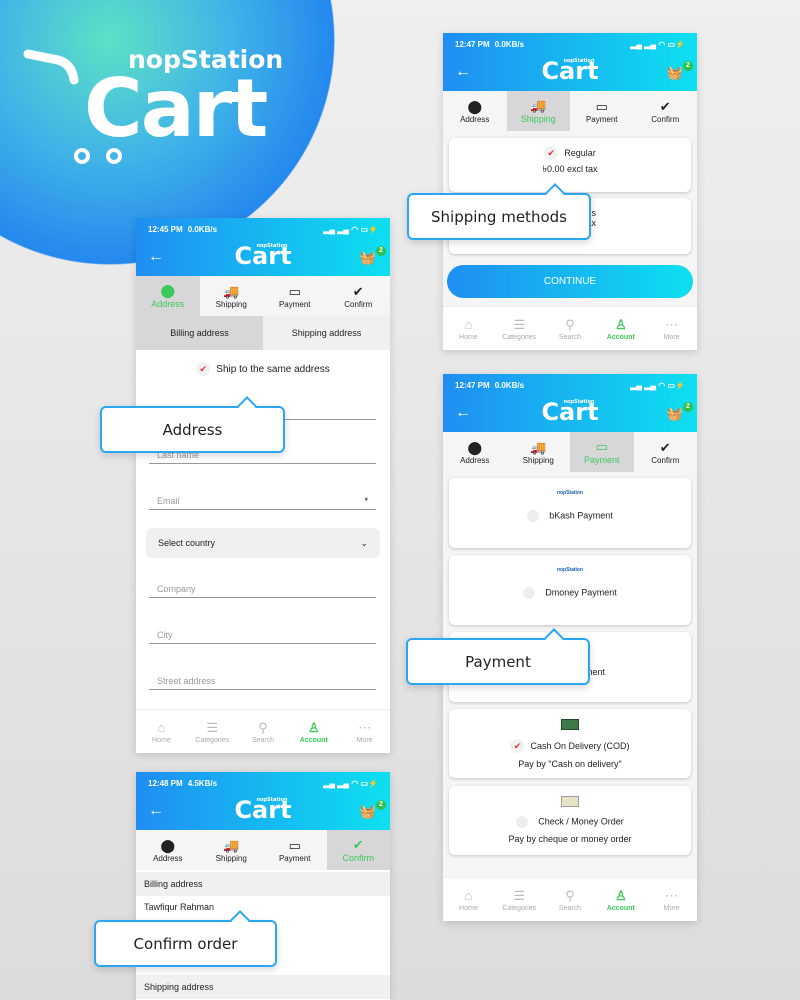  I want to click on method-name: Dmoney Payment, so click(581, 592).